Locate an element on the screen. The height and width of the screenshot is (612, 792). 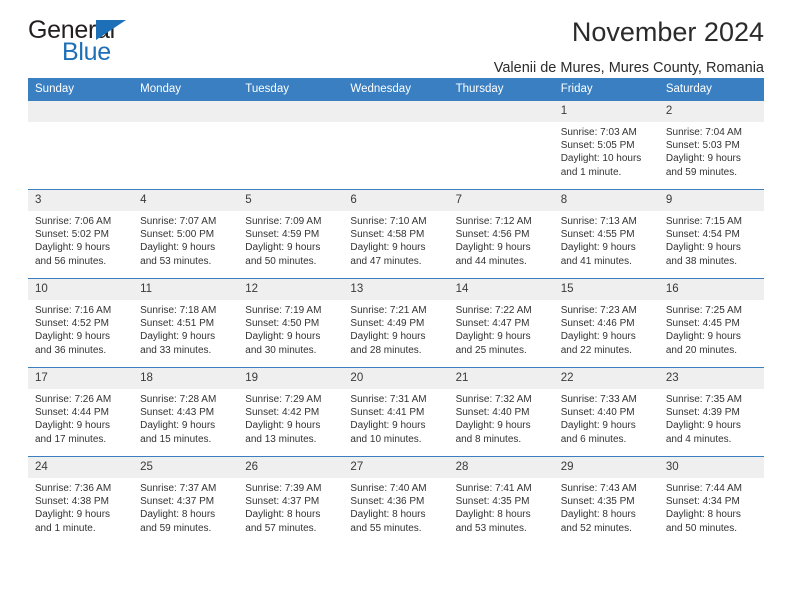
sunset-text: Sunset: 4:36 PM is located at coordinates (387, 502).